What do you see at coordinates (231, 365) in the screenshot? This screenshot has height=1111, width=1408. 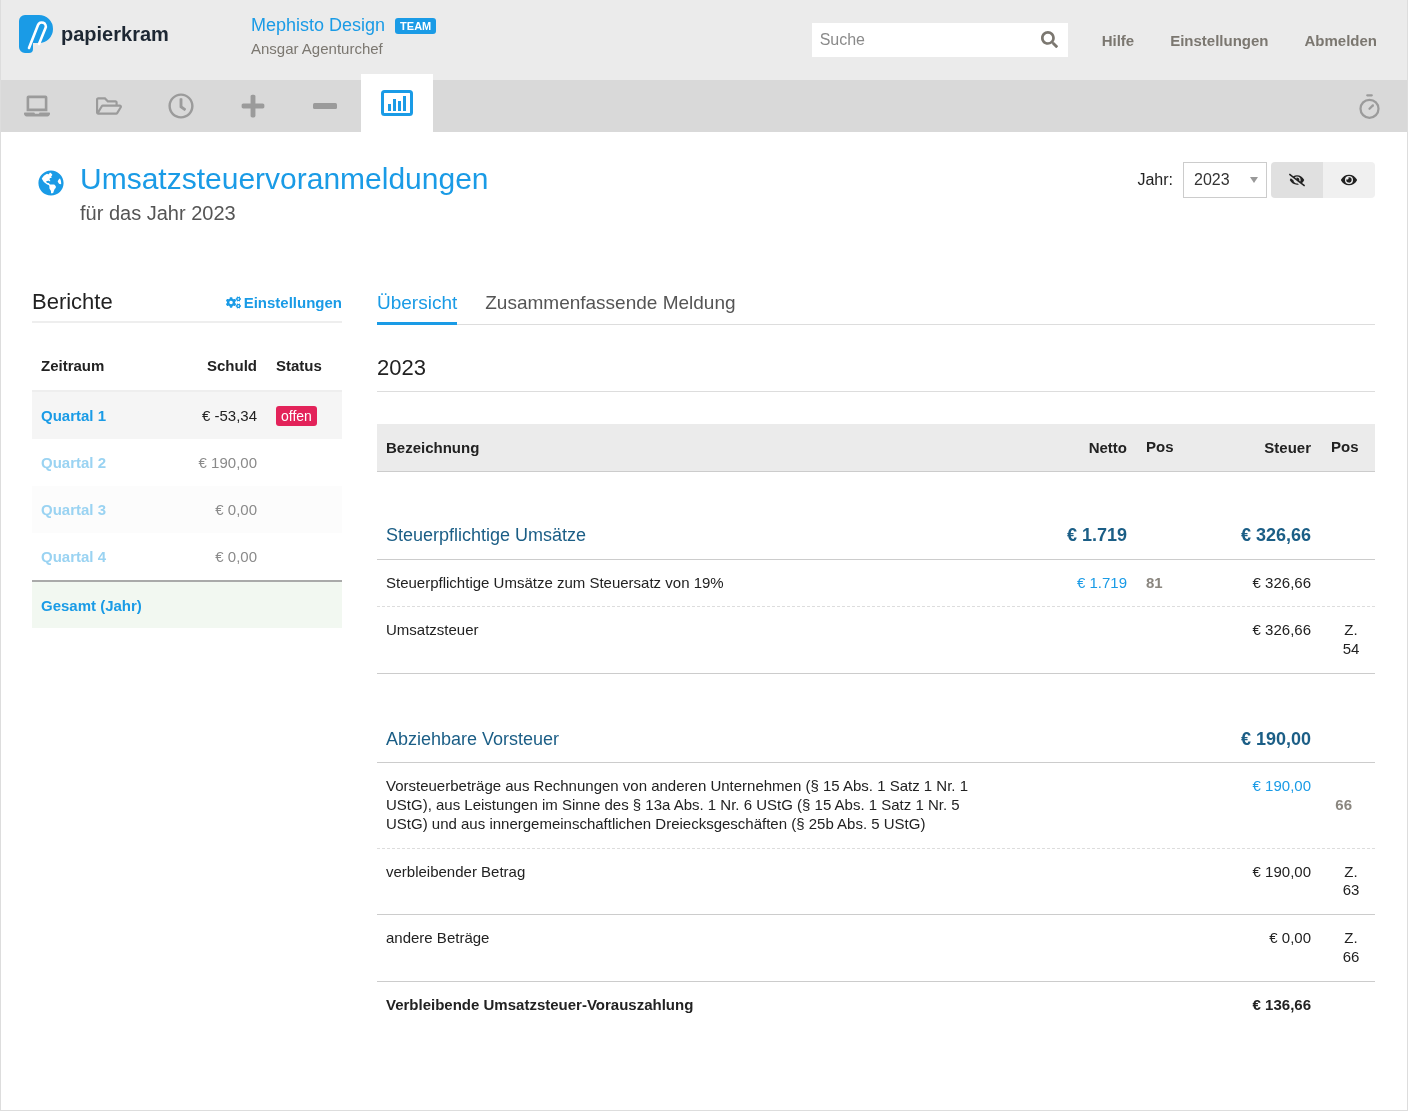 I see `column-header: Schuld` at bounding box center [231, 365].